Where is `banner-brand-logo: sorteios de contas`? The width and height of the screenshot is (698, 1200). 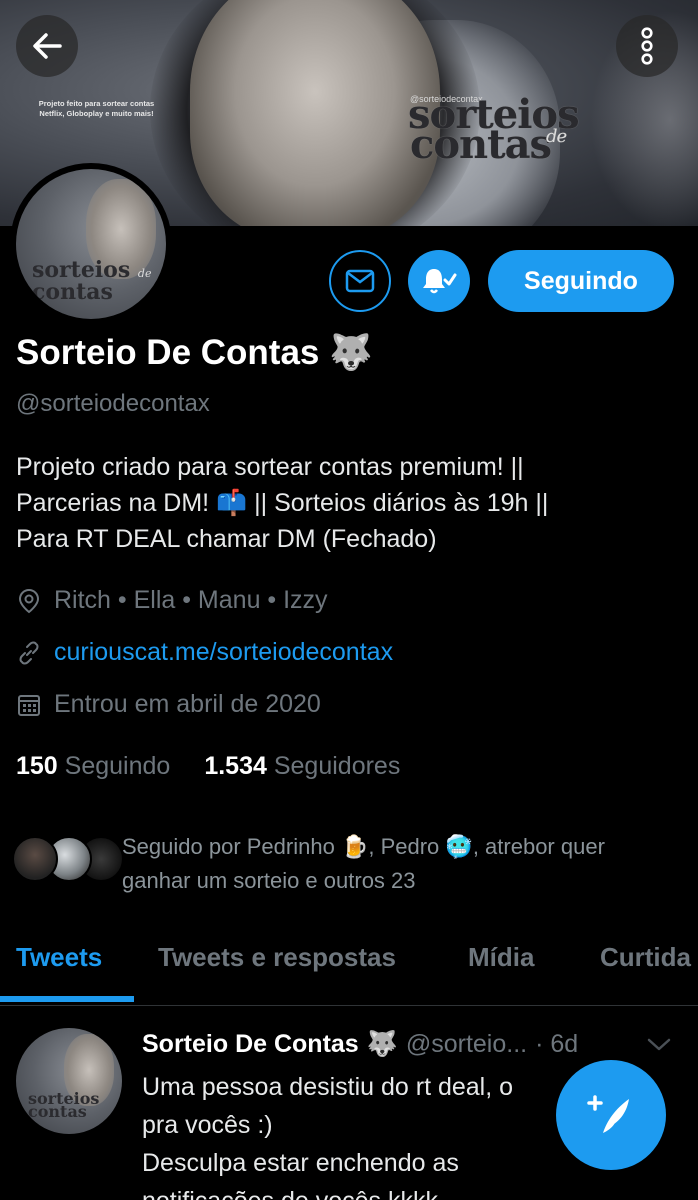 banner-brand-logo: sorteios de contas is located at coordinates (494, 130).